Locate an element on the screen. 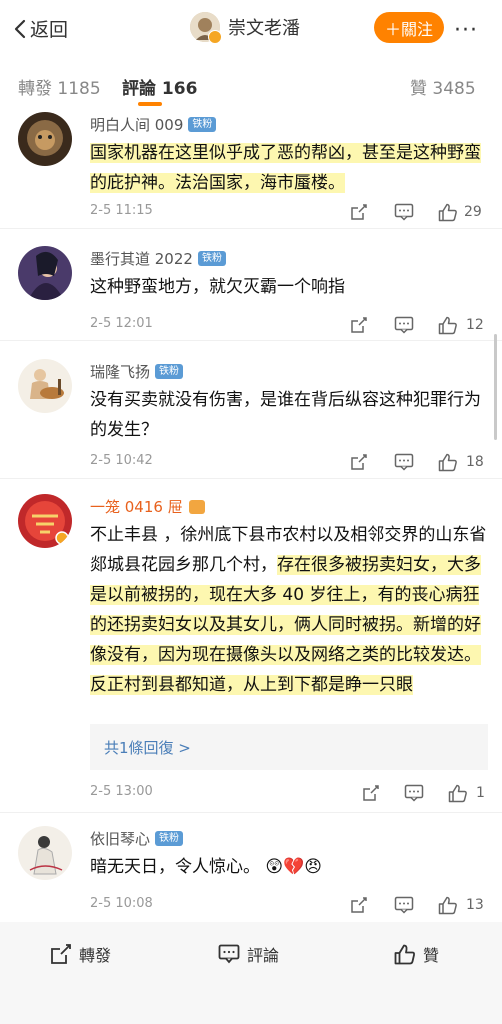 Image resolution: width=502 pixels, height=1024 pixels. tab-reposts: 轉發 1185 is located at coordinates (59, 86).